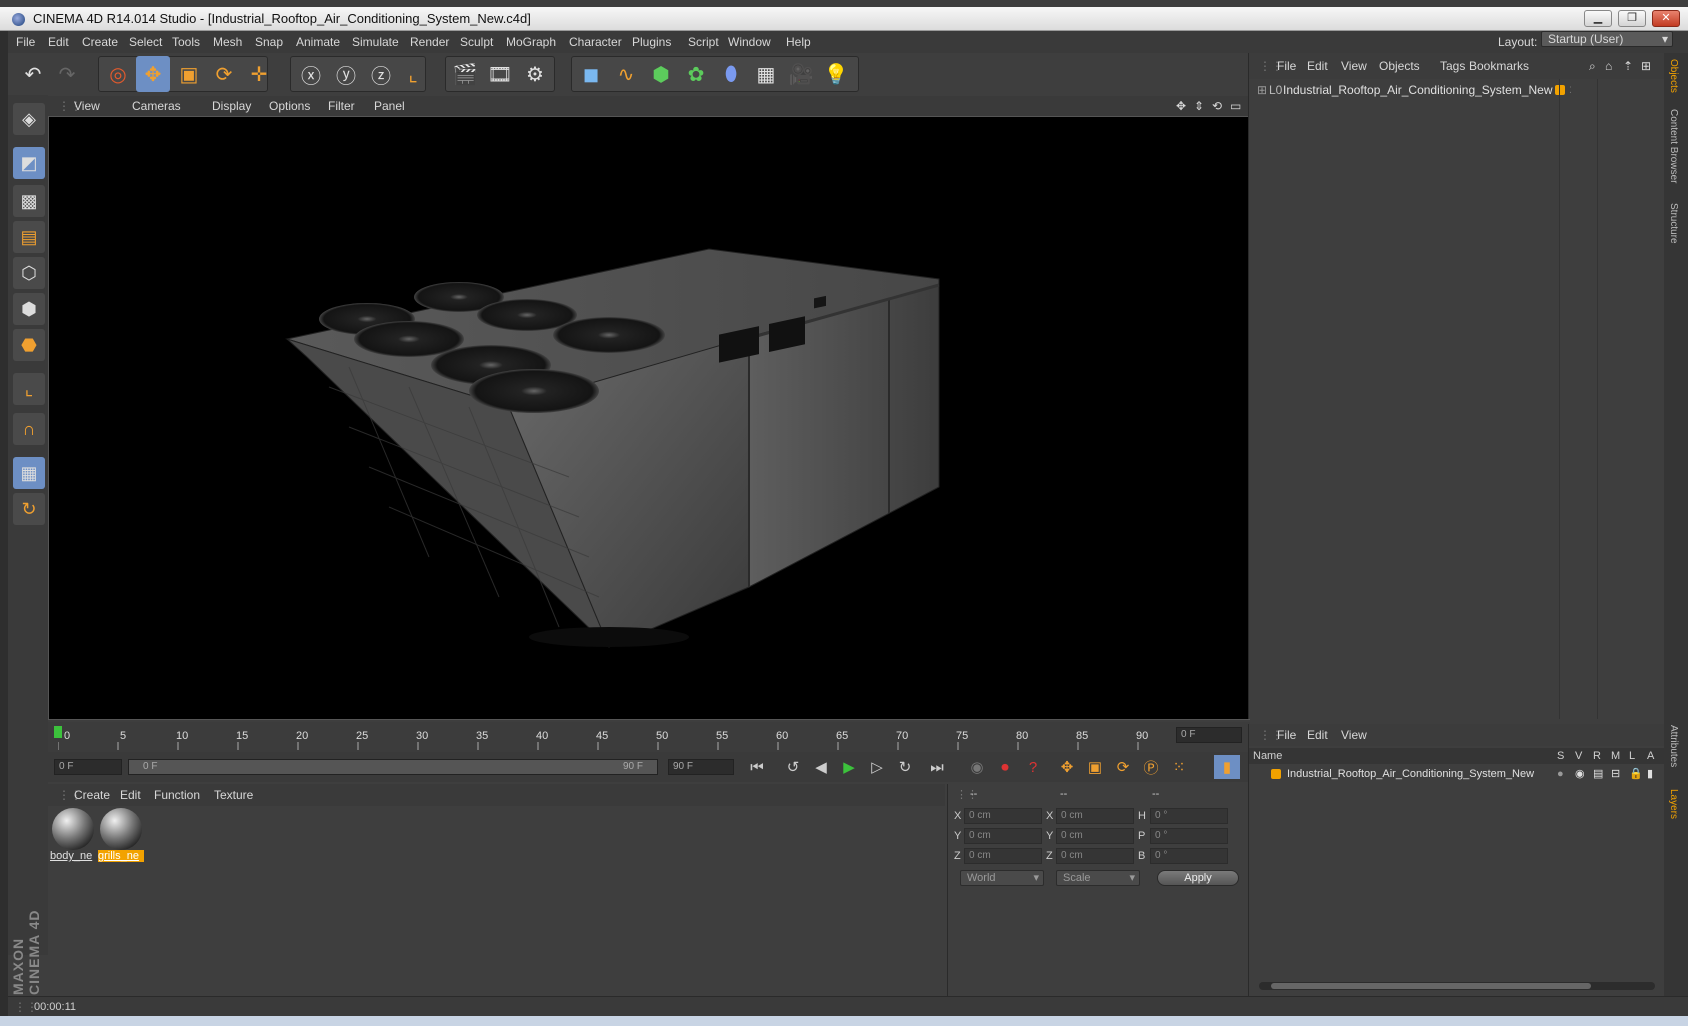 The image size is (1688, 1026). Describe the element at coordinates (1598, 18) in the screenshot. I see `minimize-button: ▁` at that location.